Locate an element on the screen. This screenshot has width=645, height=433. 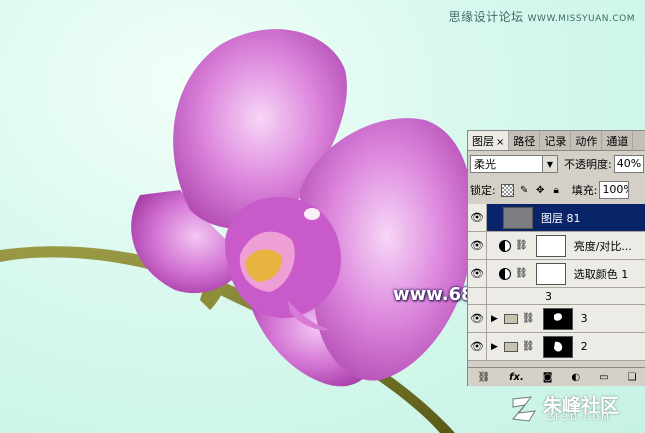
layer-row: 👁︎ ▶ ⛓︎ 3 is located at coordinates (556, 319).